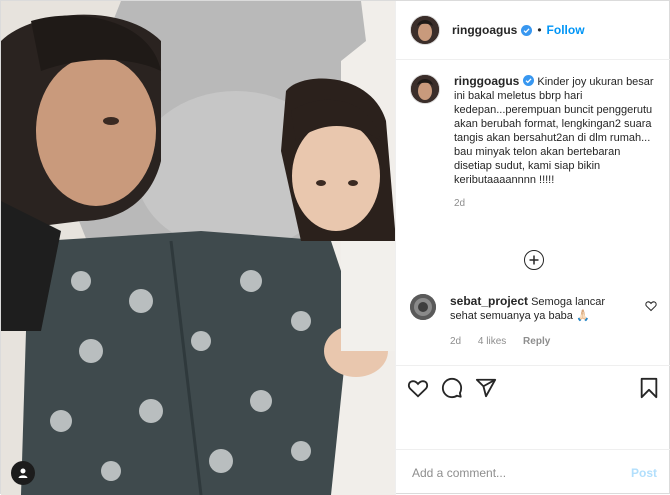  I want to click on caption-avatar, so click(425, 89).